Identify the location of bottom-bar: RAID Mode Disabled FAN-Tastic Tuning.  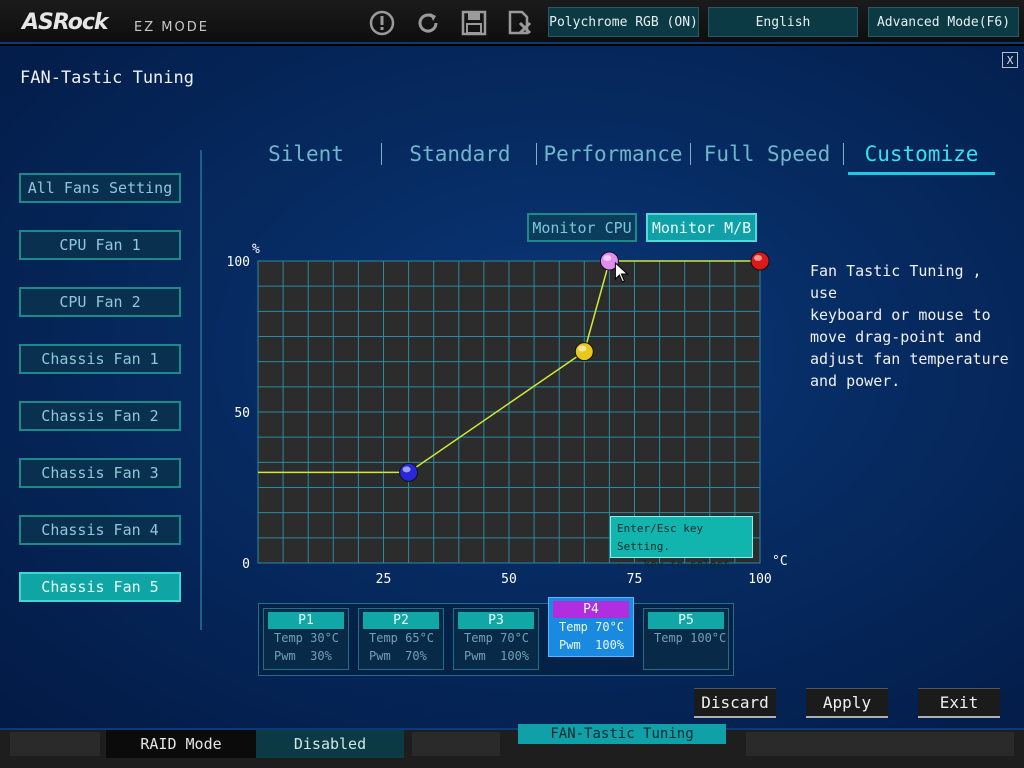
(512, 746).